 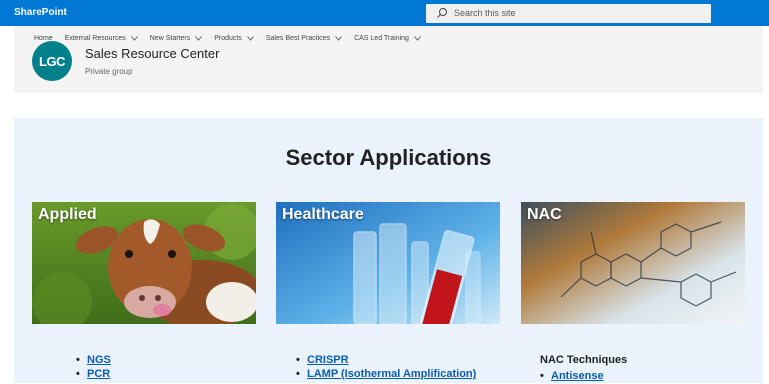 What do you see at coordinates (387, 38) in the screenshot?
I see `nav-item-cas-led-training: CAS Led Training` at bounding box center [387, 38].